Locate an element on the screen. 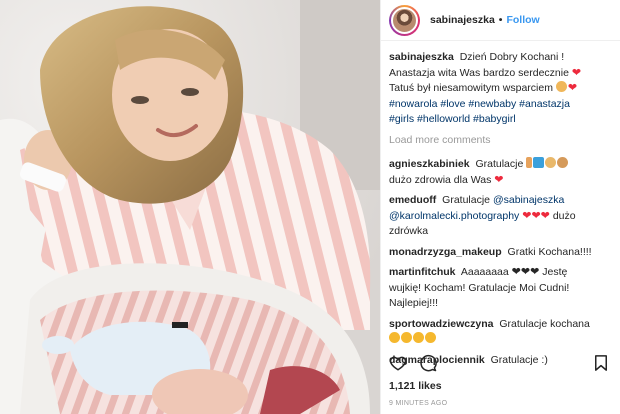 The height and width of the screenshot is (414, 620). comment-text-4: Najlepiej!!! is located at coordinates (414, 303).